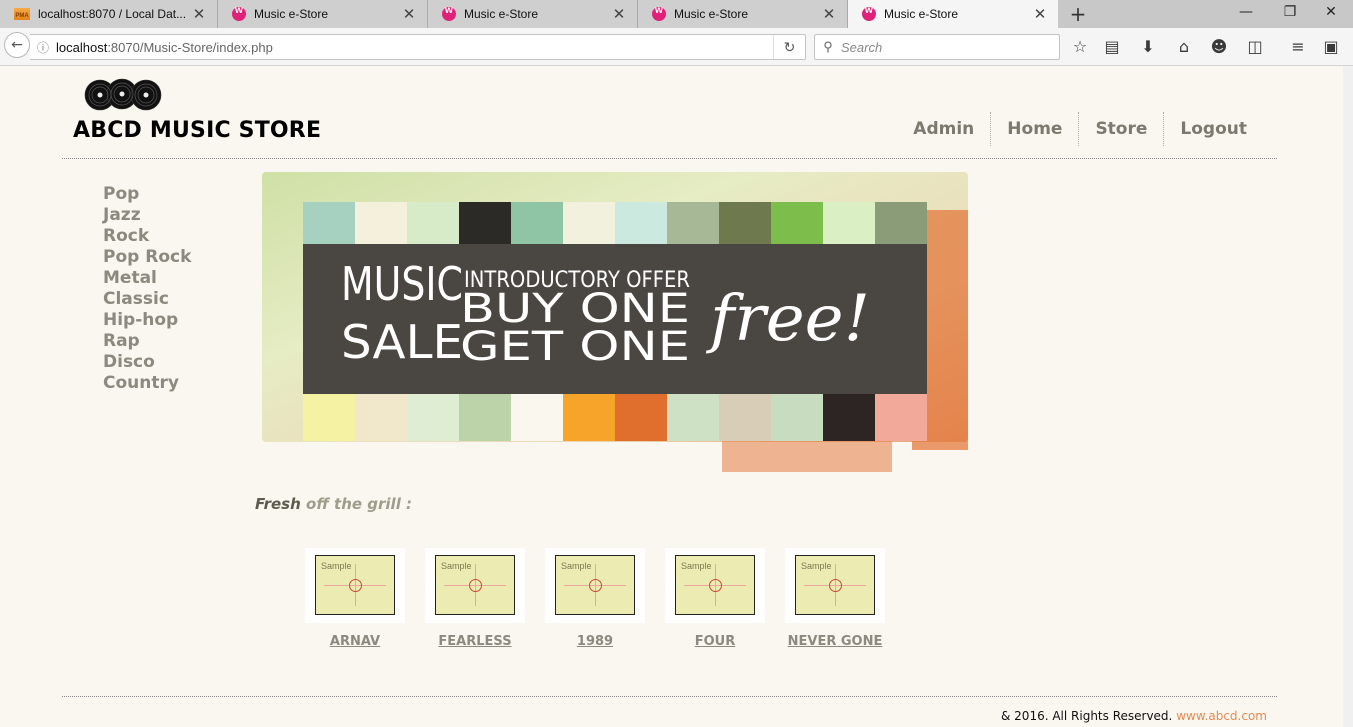  What do you see at coordinates (715, 641) in the screenshot?
I see `album-title-link: FOUR` at bounding box center [715, 641].